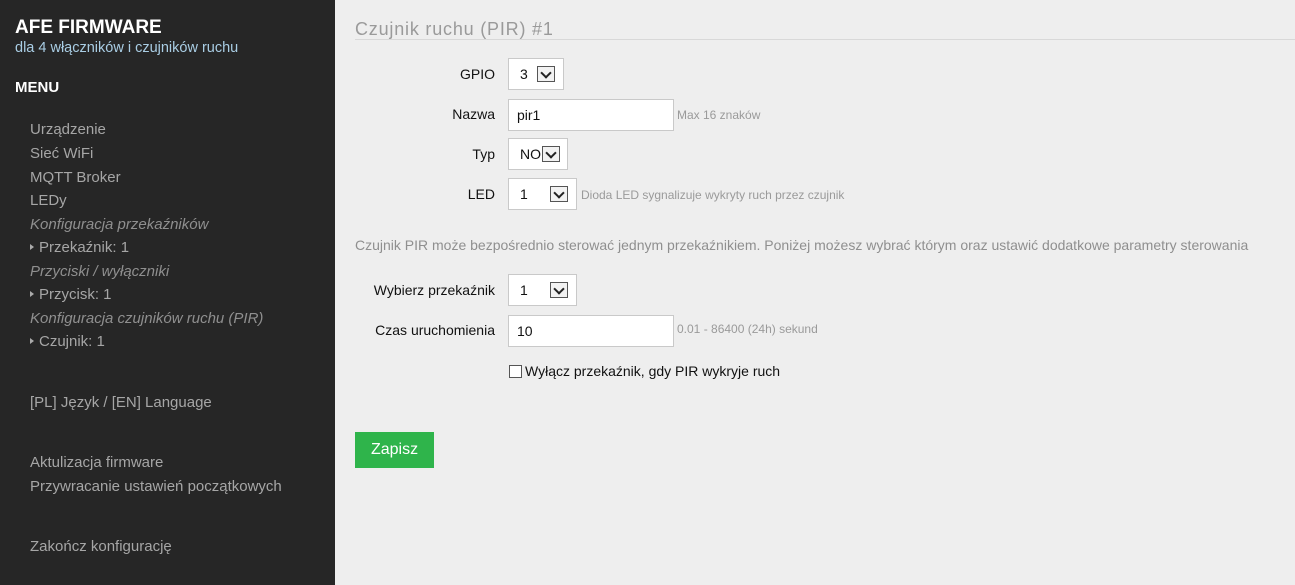 The width and height of the screenshot is (1295, 585). Describe the element at coordinates (473, 114) in the screenshot. I see `name-label: Nazwa` at that location.